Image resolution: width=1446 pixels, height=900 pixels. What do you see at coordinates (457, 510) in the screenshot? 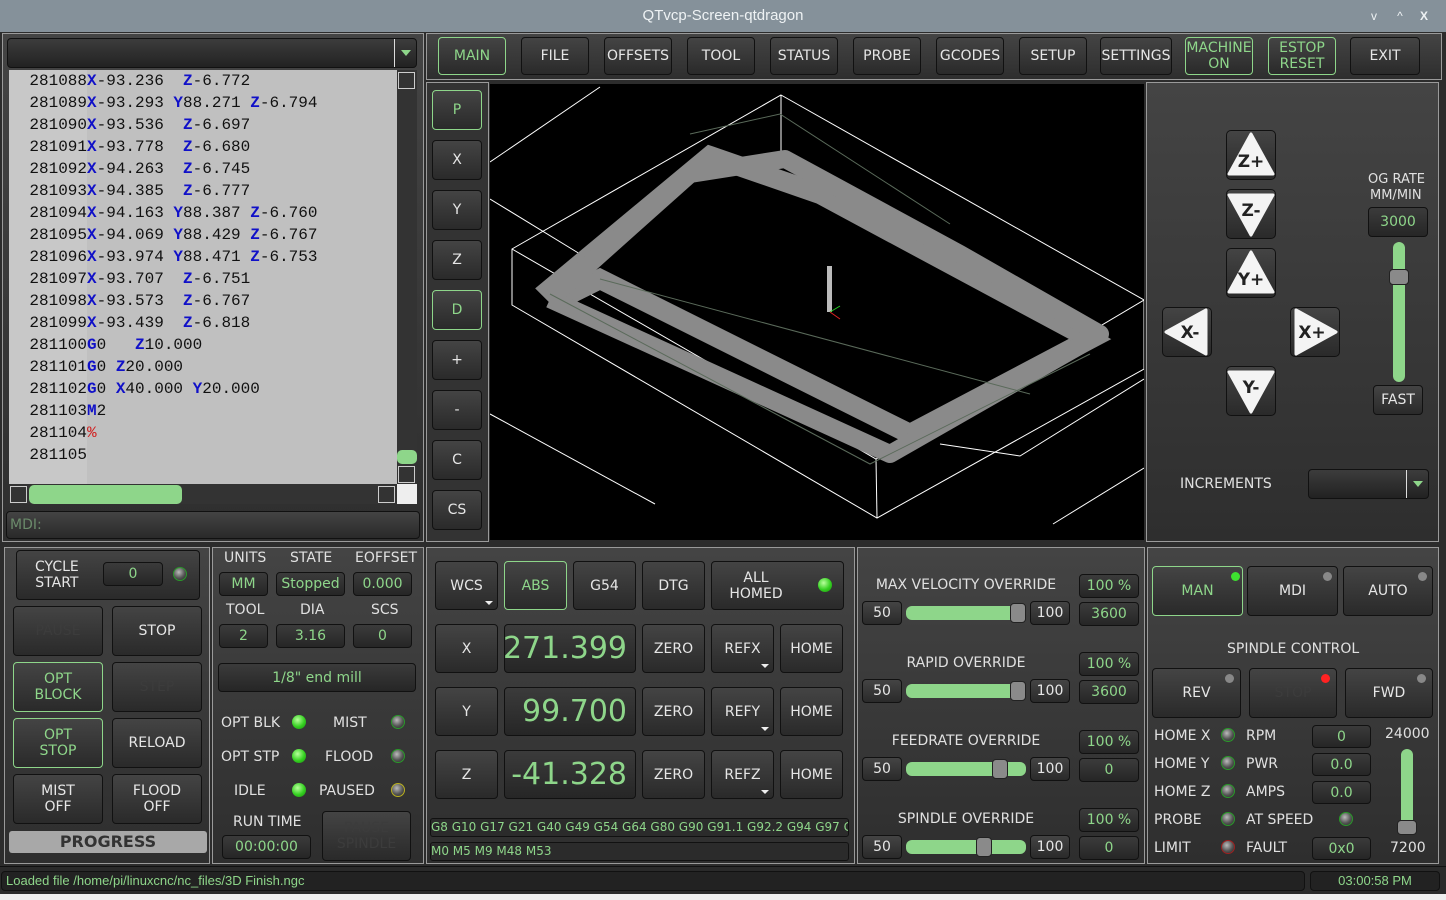
I see `view-cycle-view-button: CS` at bounding box center [457, 510].